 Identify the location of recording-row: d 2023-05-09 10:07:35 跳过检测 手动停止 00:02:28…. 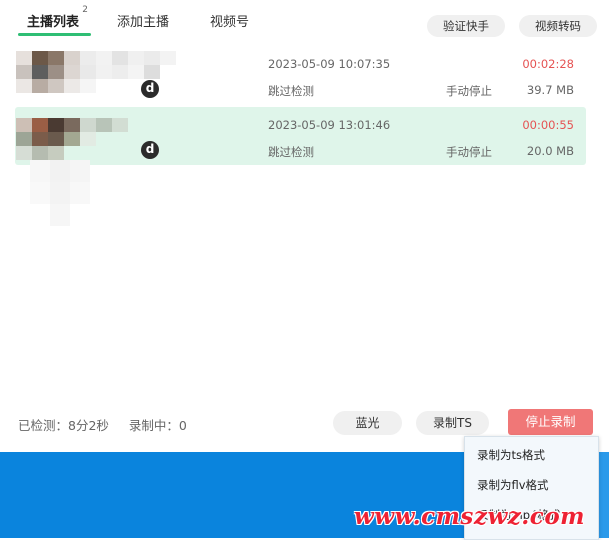
(300, 75).